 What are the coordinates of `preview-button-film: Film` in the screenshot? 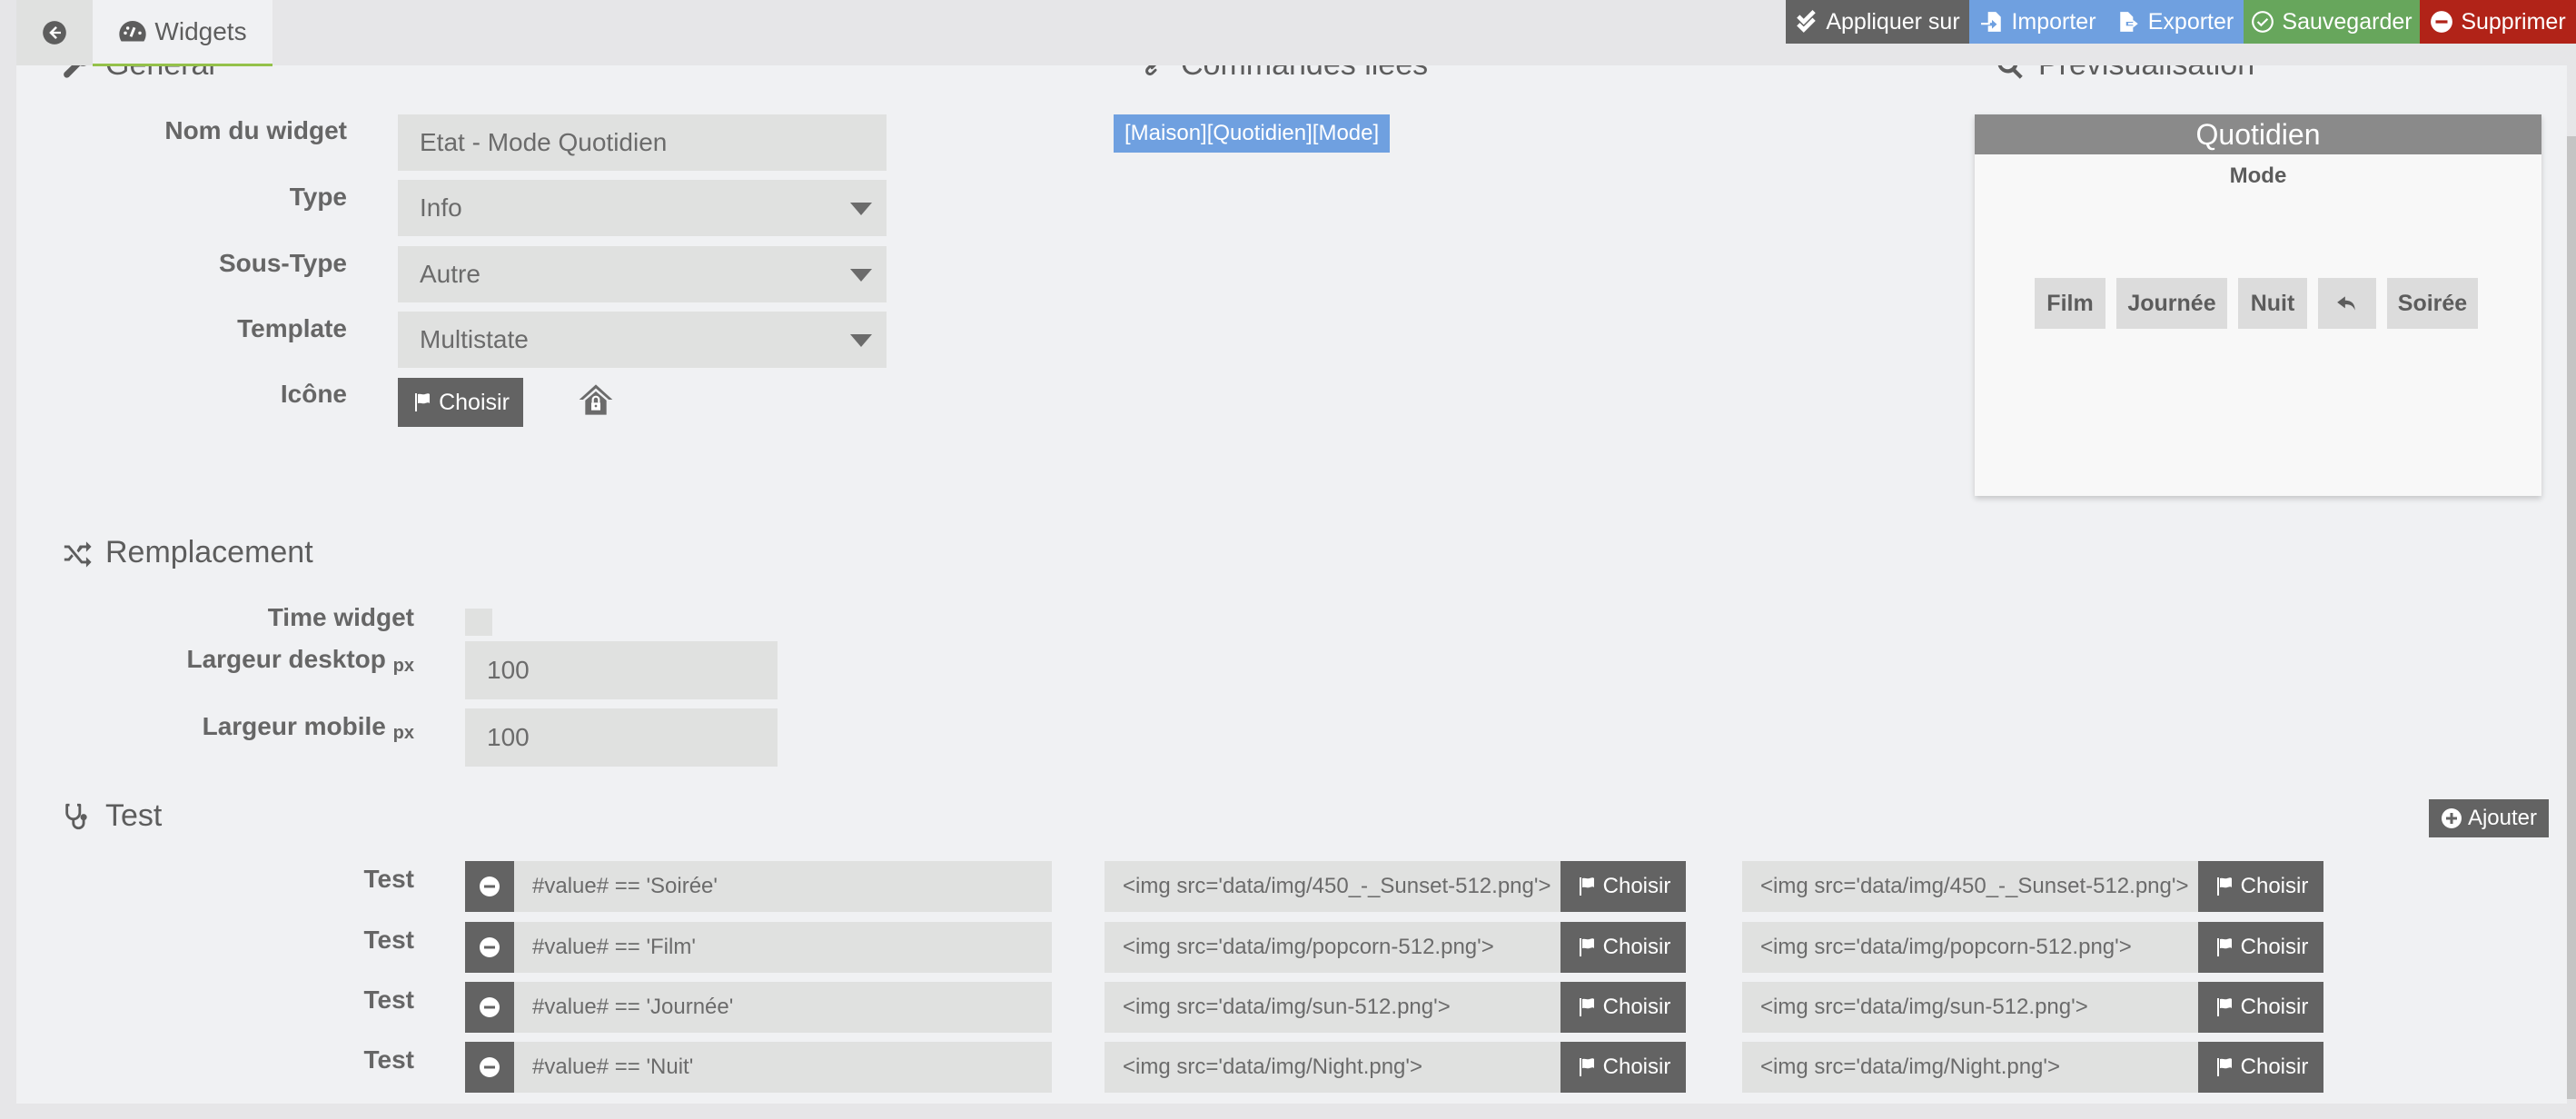 It's located at (2070, 303).